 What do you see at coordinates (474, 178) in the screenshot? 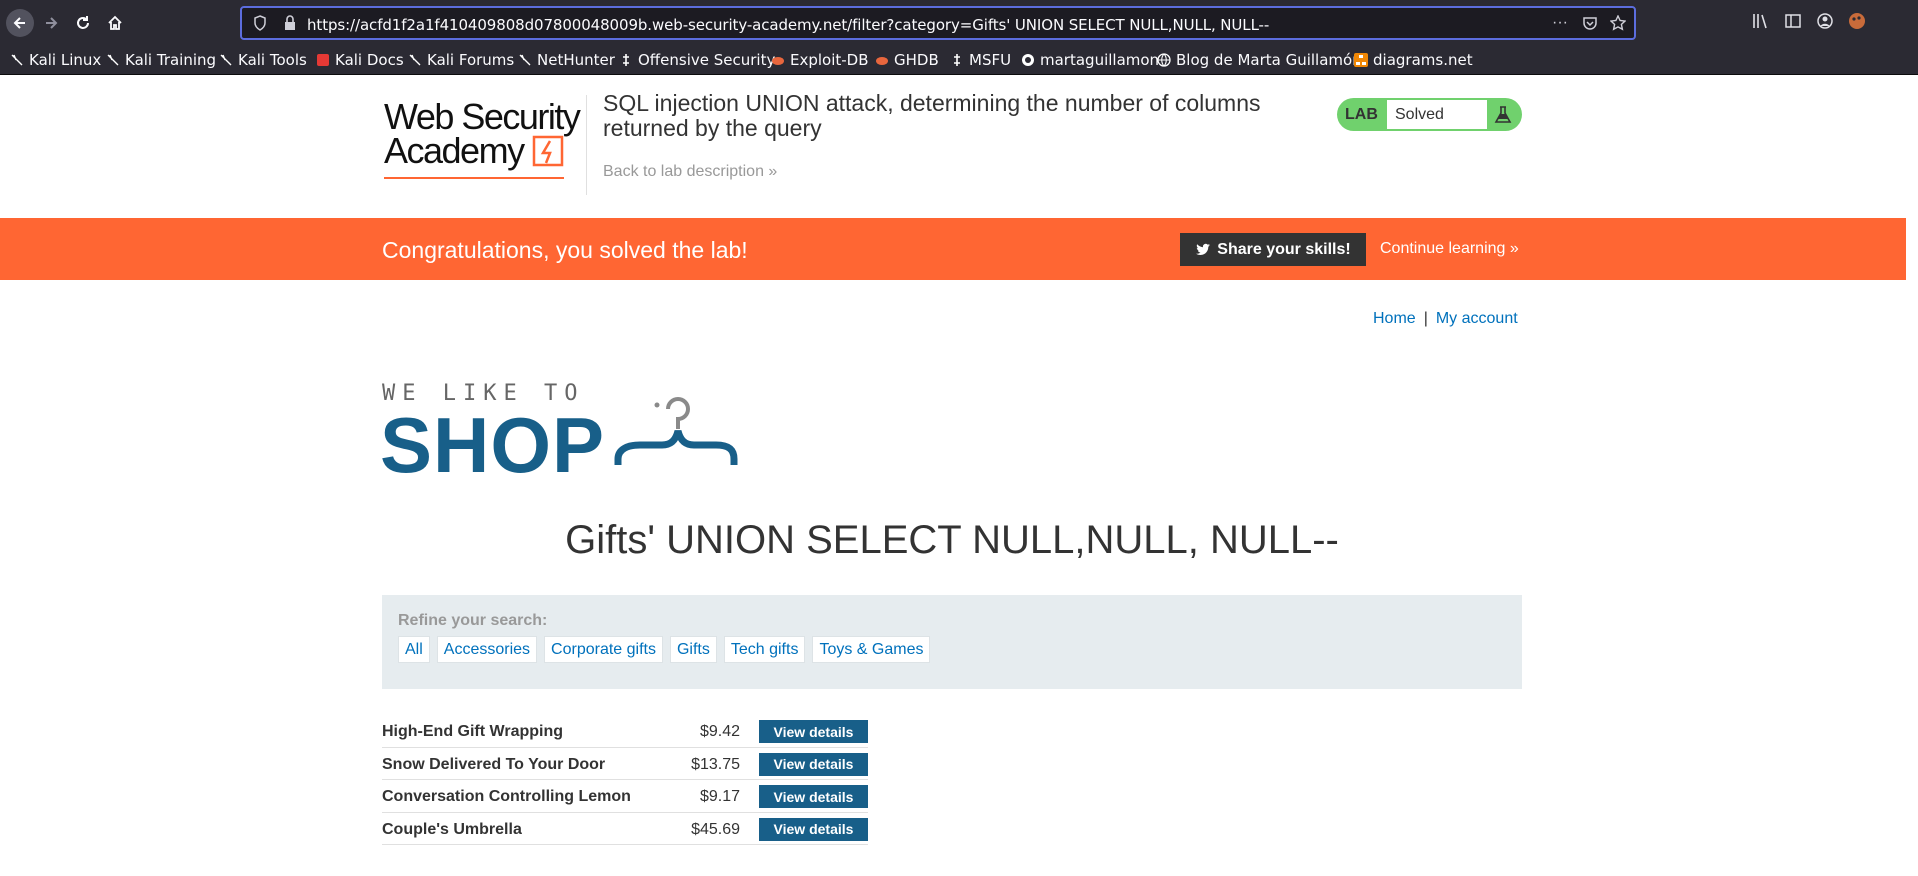
I see `logo-underline` at bounding box center [474, 178].